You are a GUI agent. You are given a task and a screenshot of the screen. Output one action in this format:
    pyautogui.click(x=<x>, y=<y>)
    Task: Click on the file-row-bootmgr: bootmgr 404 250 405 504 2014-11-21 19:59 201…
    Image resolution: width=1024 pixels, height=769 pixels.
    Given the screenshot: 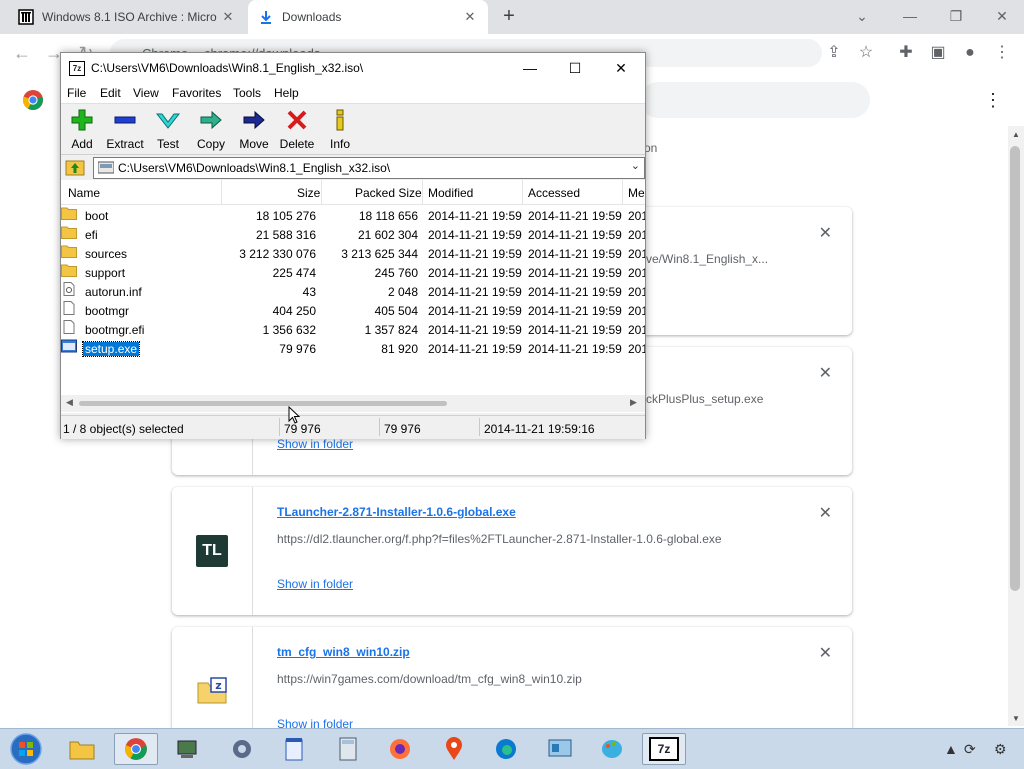 What is the action you would take?
    pyautogui.click(x=353, y=310)
    